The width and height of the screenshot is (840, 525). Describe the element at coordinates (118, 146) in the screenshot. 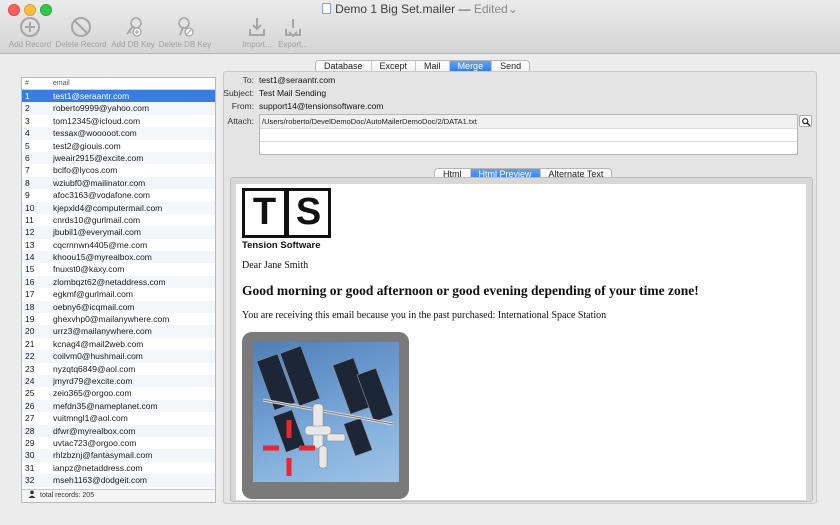

I see `list-row: 5 test2@giouis.com` at that location.